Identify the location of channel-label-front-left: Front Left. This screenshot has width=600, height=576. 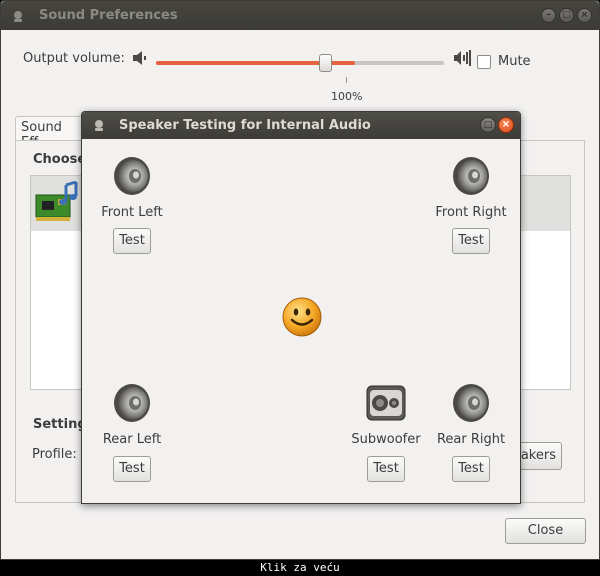
(132, 212).